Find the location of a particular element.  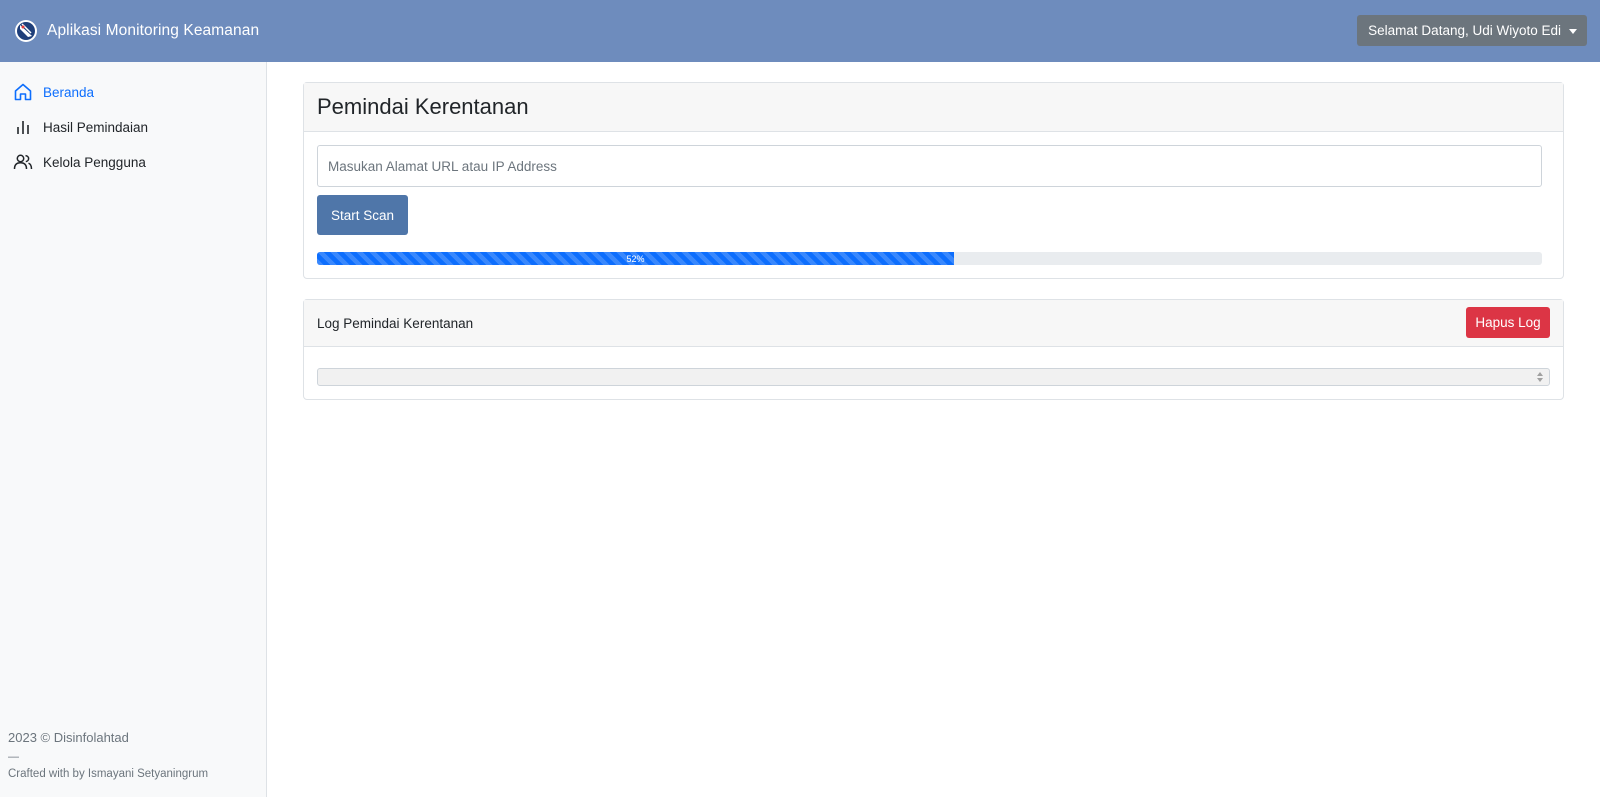

user-greeting: Selamat Datang, Udi Wiyoto Edi is located at coordinates (1464, 30).